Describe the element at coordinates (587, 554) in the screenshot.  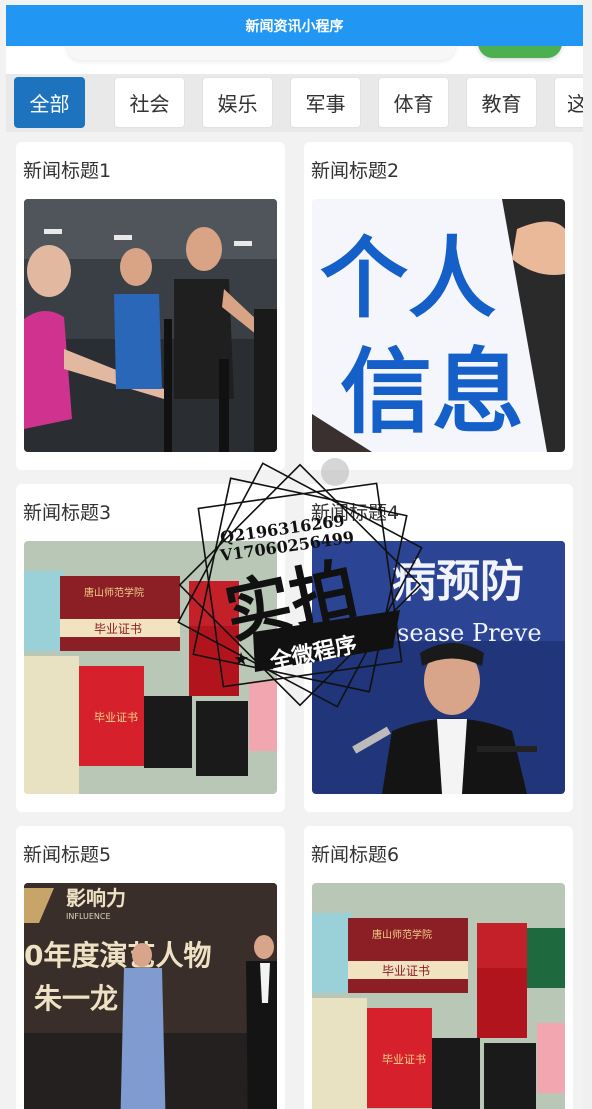
I see `page-scrollbar` at that location.